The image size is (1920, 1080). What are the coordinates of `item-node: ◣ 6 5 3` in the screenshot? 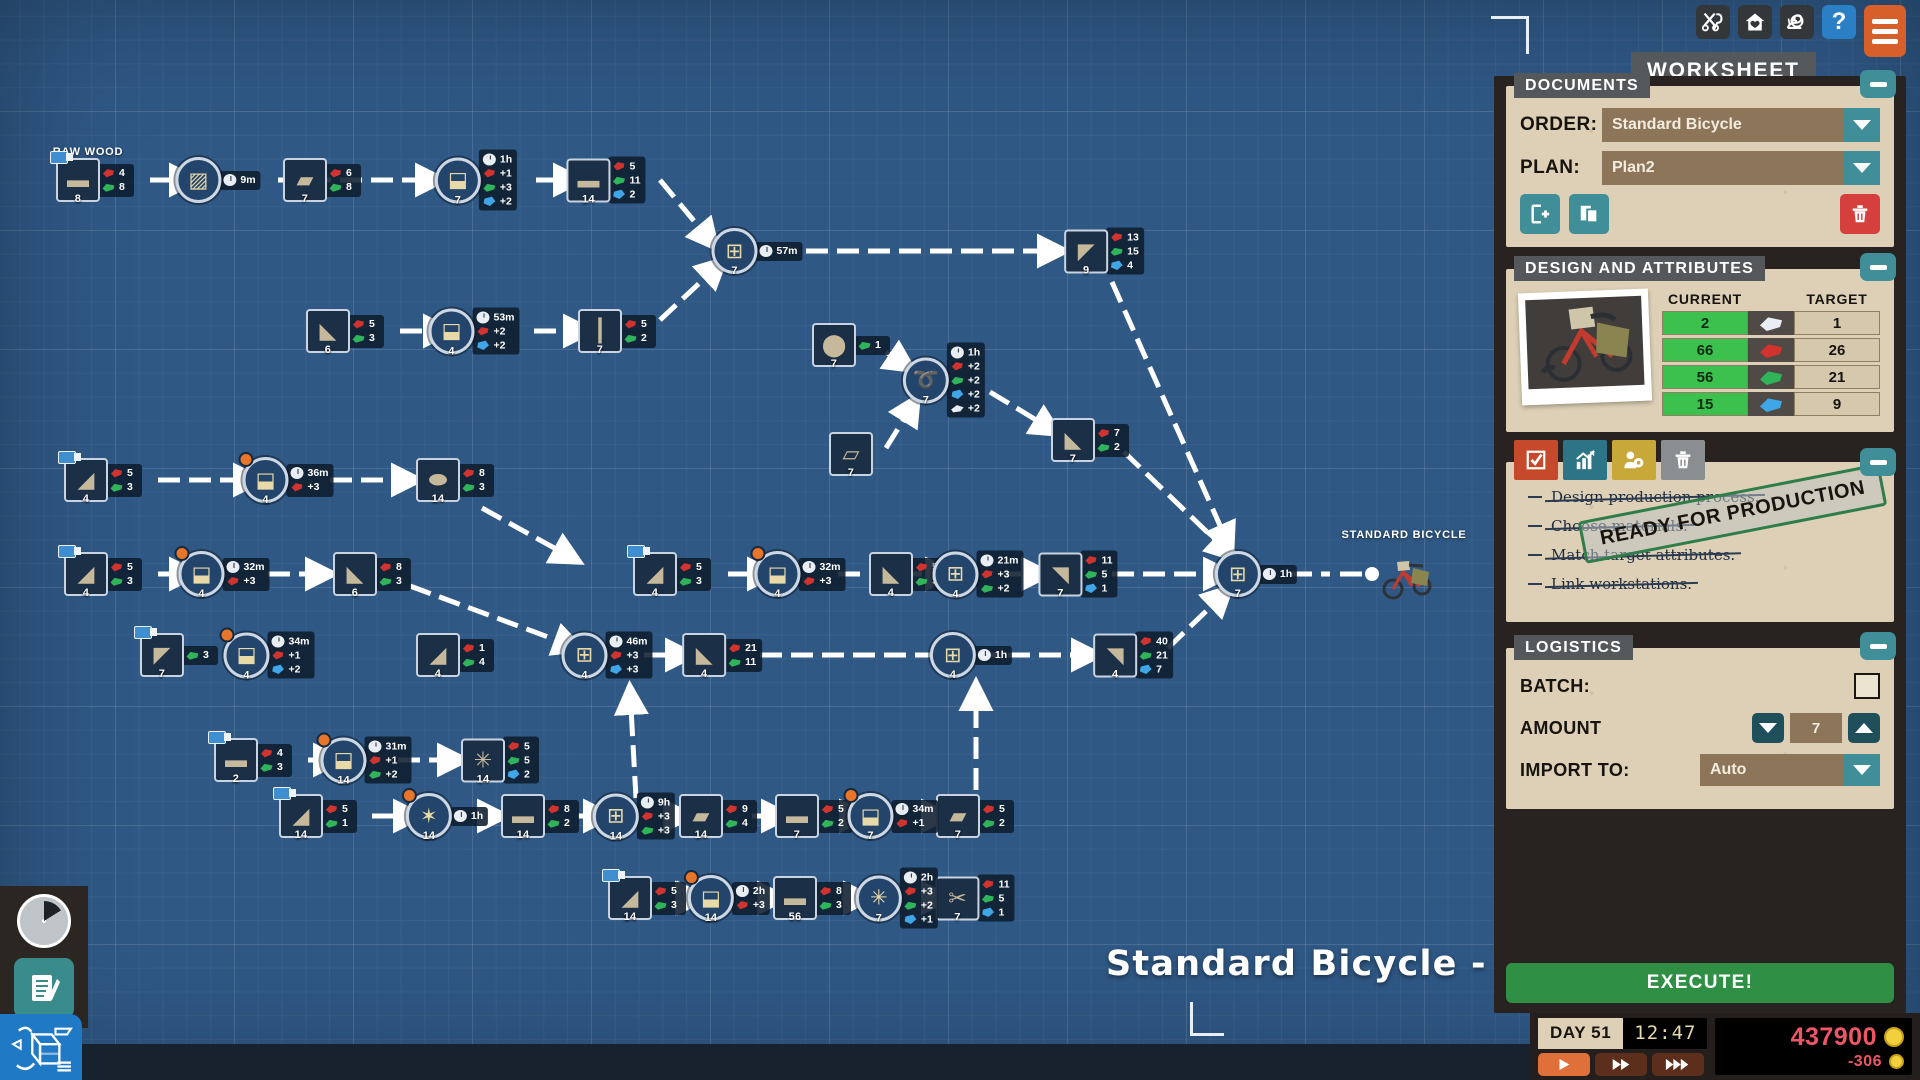 It's located at (345, 332).